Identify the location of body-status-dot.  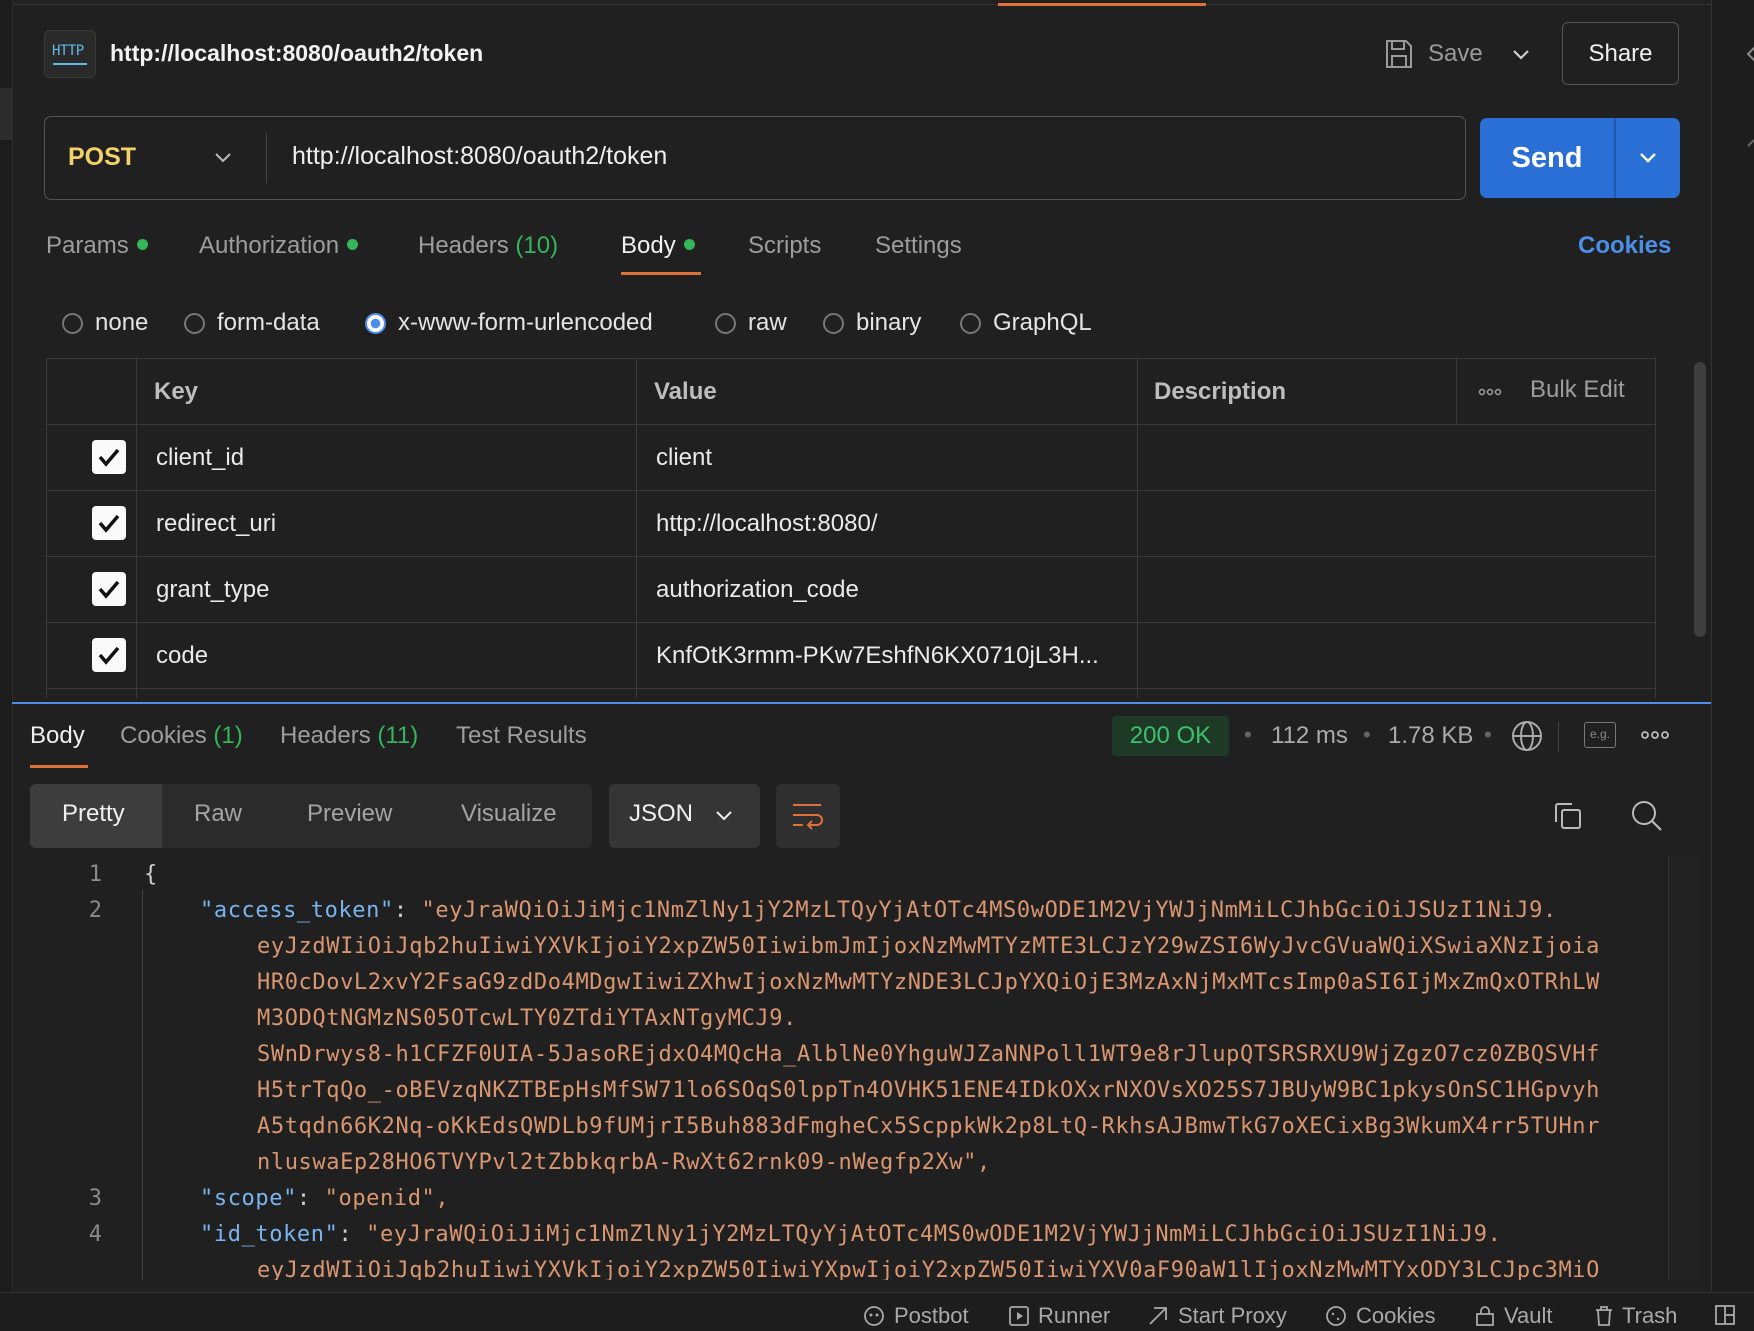
(689, 245).